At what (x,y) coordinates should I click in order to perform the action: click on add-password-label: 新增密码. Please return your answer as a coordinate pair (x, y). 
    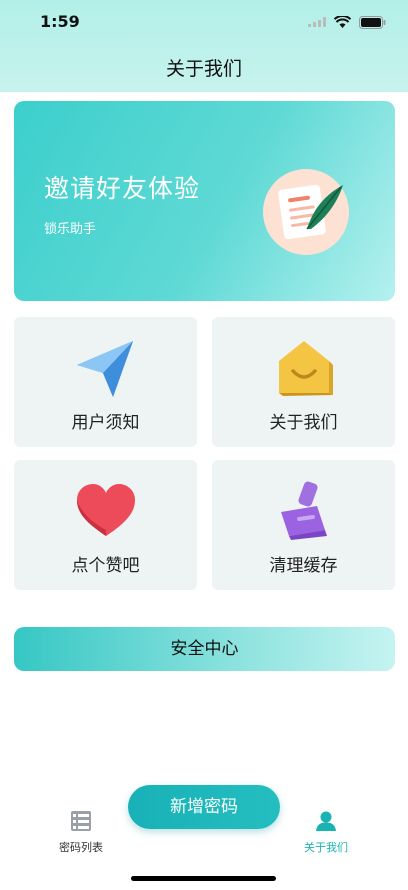
    Looking at the image, I should click on (204, 807).